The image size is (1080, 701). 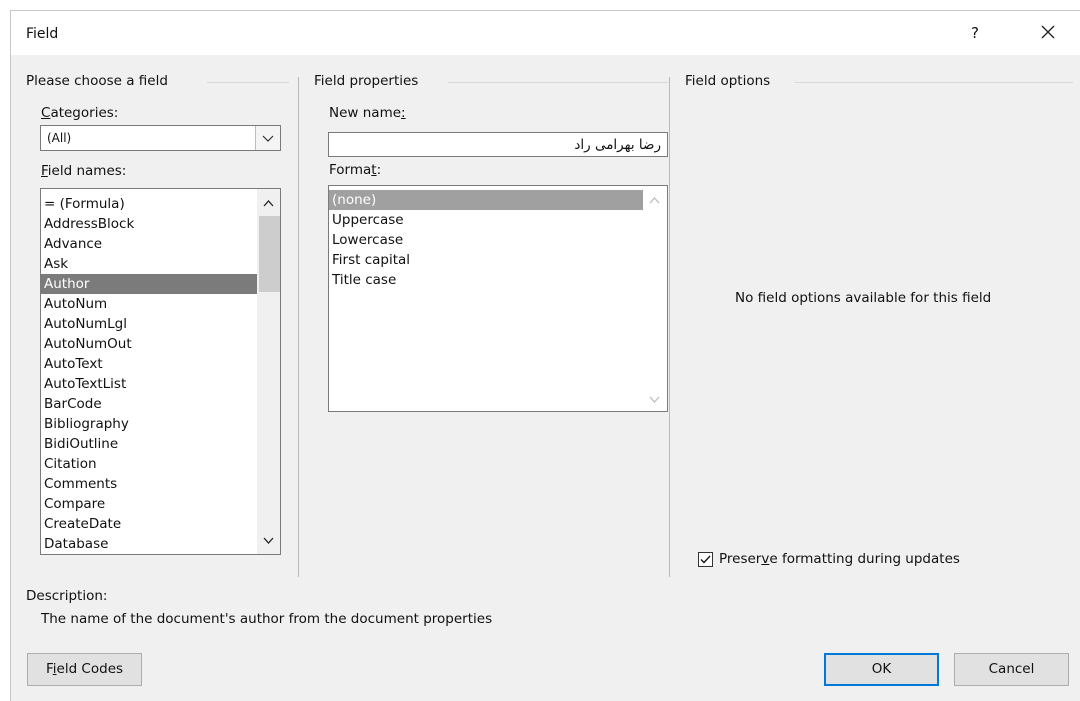 I want to click on field-options-group-title: Field options, so click(x=728, y=81).